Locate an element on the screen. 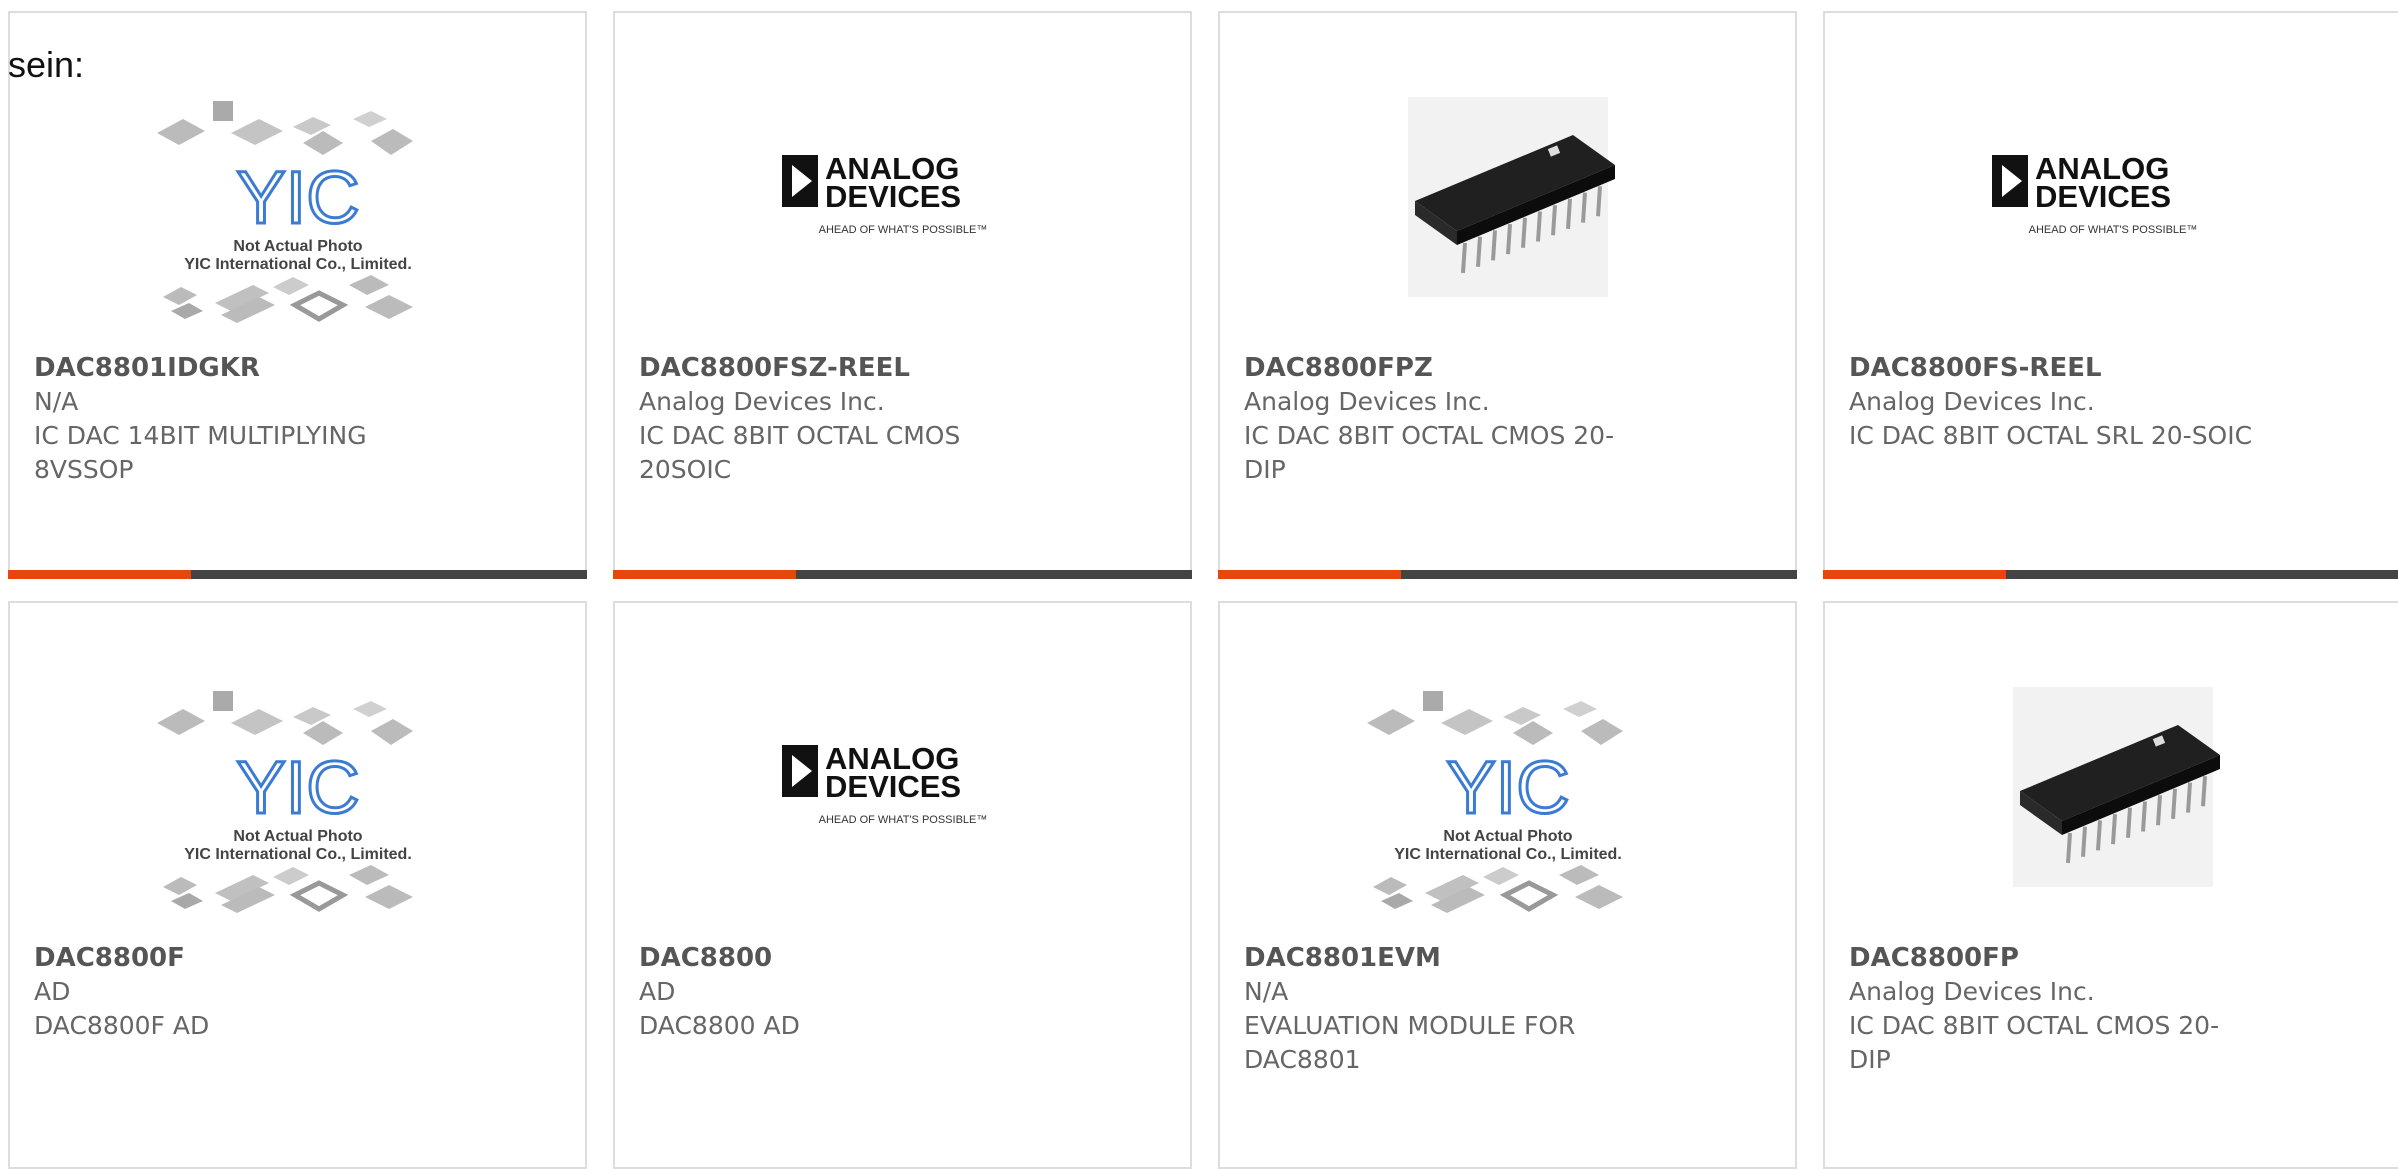  product-description: EVALUATION MODULE FOR is located at coordinates (1410, 1025).